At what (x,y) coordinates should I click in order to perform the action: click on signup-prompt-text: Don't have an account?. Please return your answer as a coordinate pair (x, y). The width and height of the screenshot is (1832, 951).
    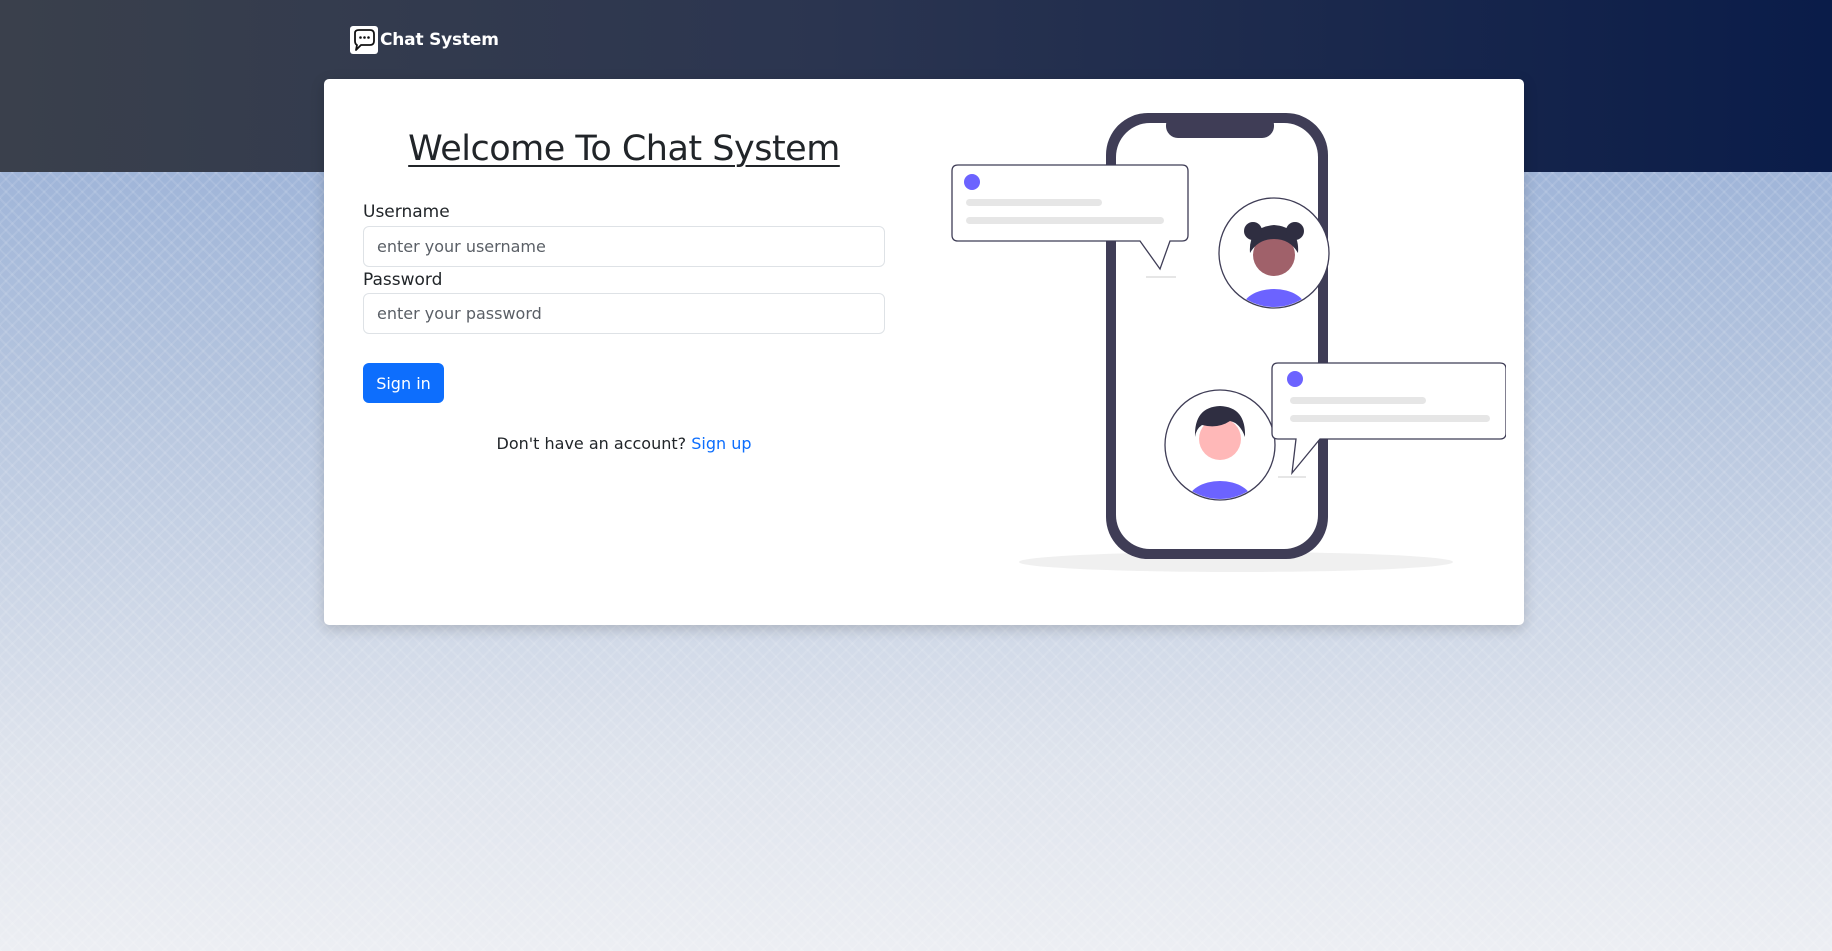
    Looking at the image, I should click on (591, 443).